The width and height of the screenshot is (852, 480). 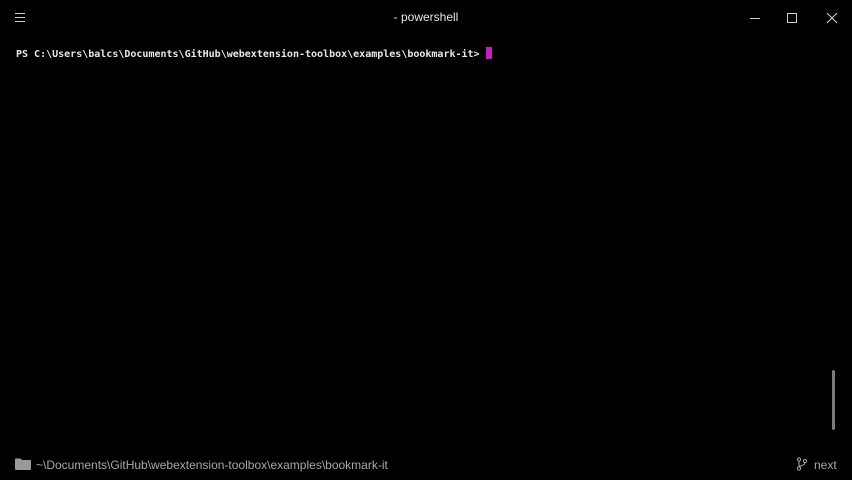 I want to click on scrollbar-thumb, so click(x=833, y=400).